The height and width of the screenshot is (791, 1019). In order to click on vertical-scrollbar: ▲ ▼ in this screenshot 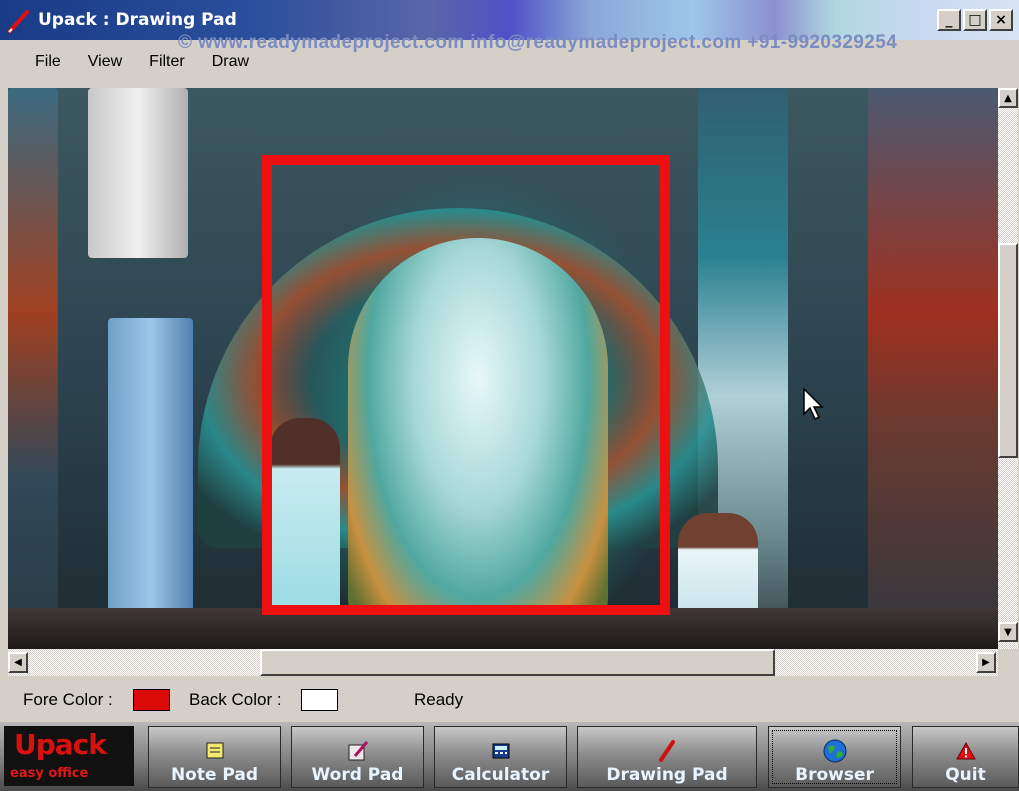, I will do `click(1008, 368)`.